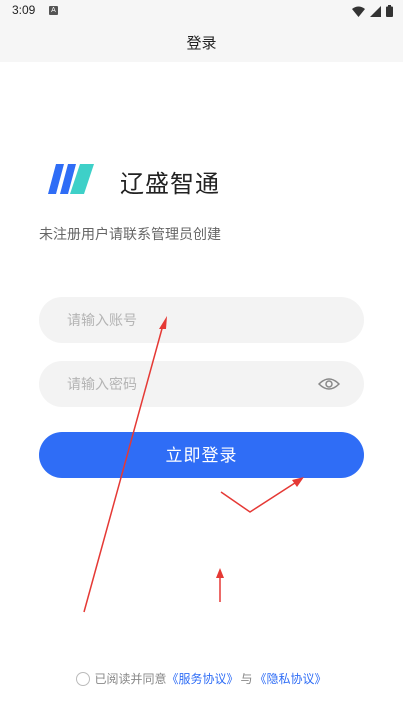  I want to click on login-button: 立即登录, so click(201, 455).